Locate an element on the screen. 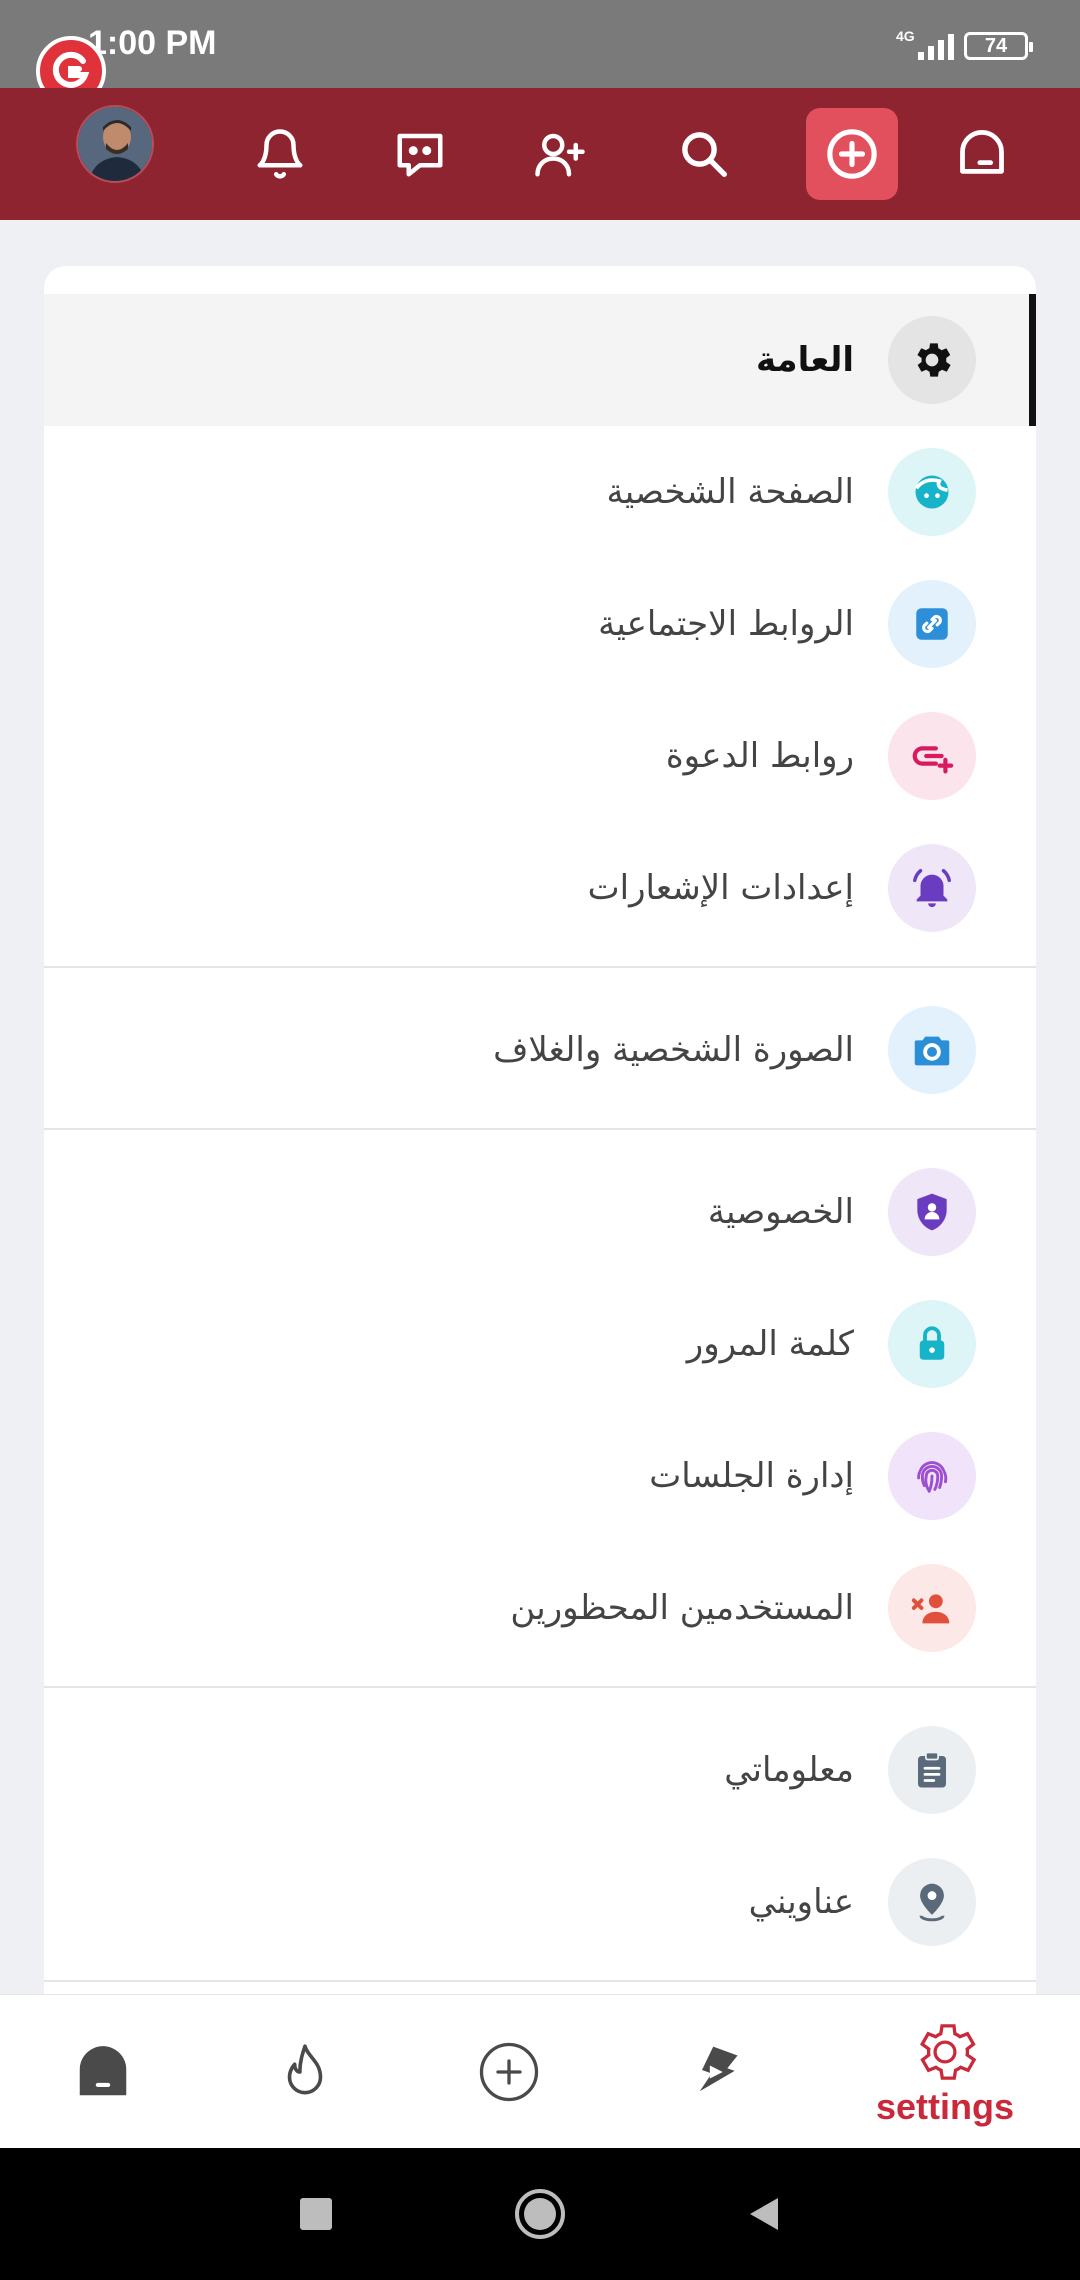 The image size is (1080, 2280). search-button is located at coordinates (704, 154).